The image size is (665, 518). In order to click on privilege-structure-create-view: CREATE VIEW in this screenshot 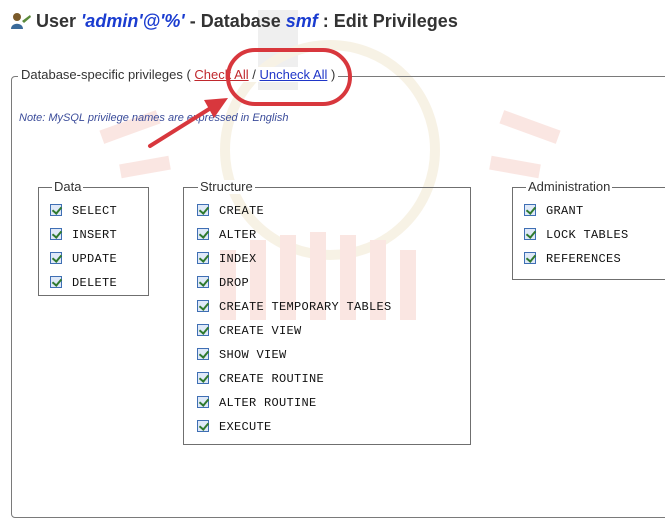, I will do `click(249, 331)`.